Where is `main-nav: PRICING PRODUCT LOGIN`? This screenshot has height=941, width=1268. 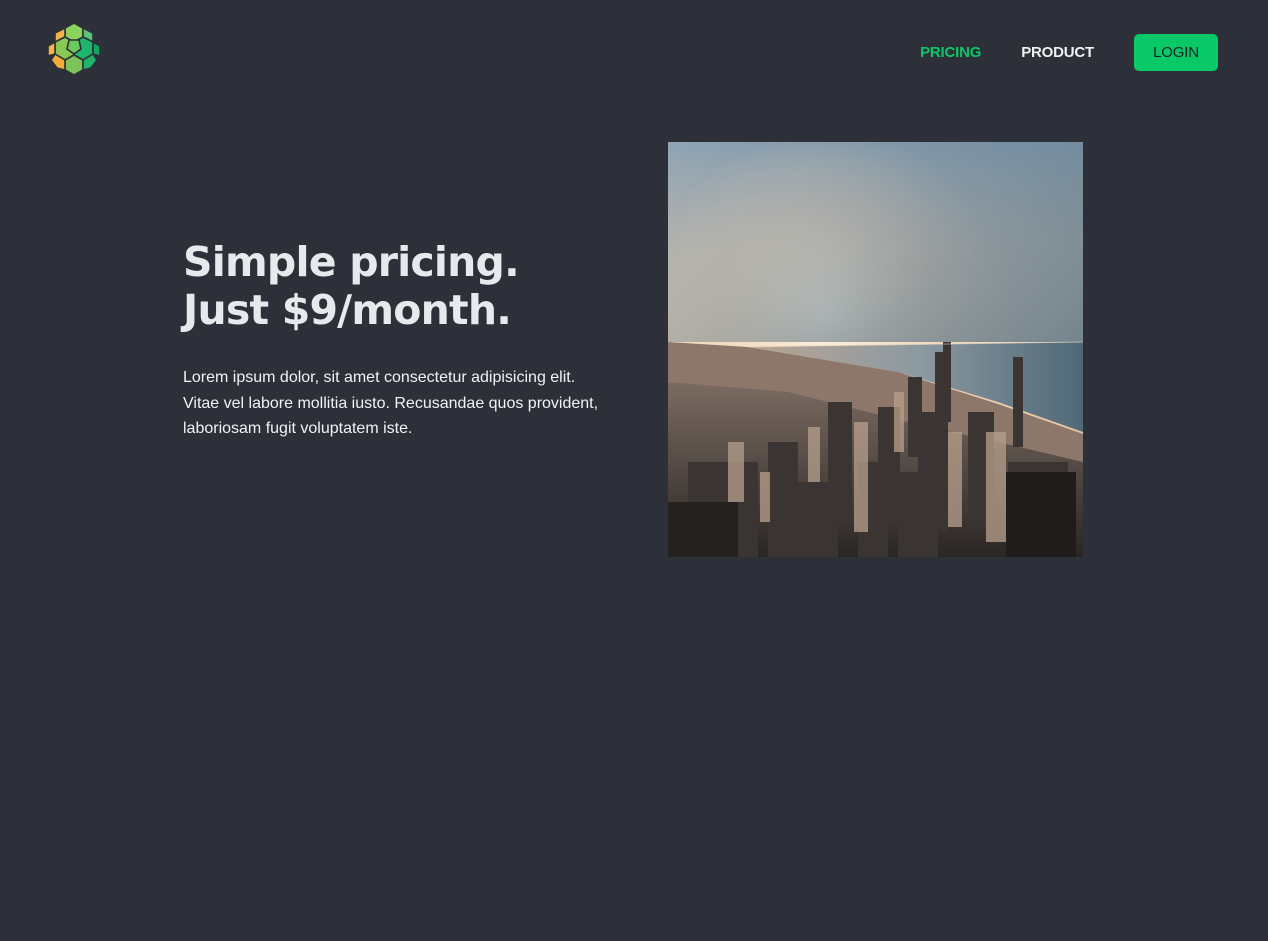
main-nav: PRICING PRODUCT LOGIN is located at coordinates (1069, 52).